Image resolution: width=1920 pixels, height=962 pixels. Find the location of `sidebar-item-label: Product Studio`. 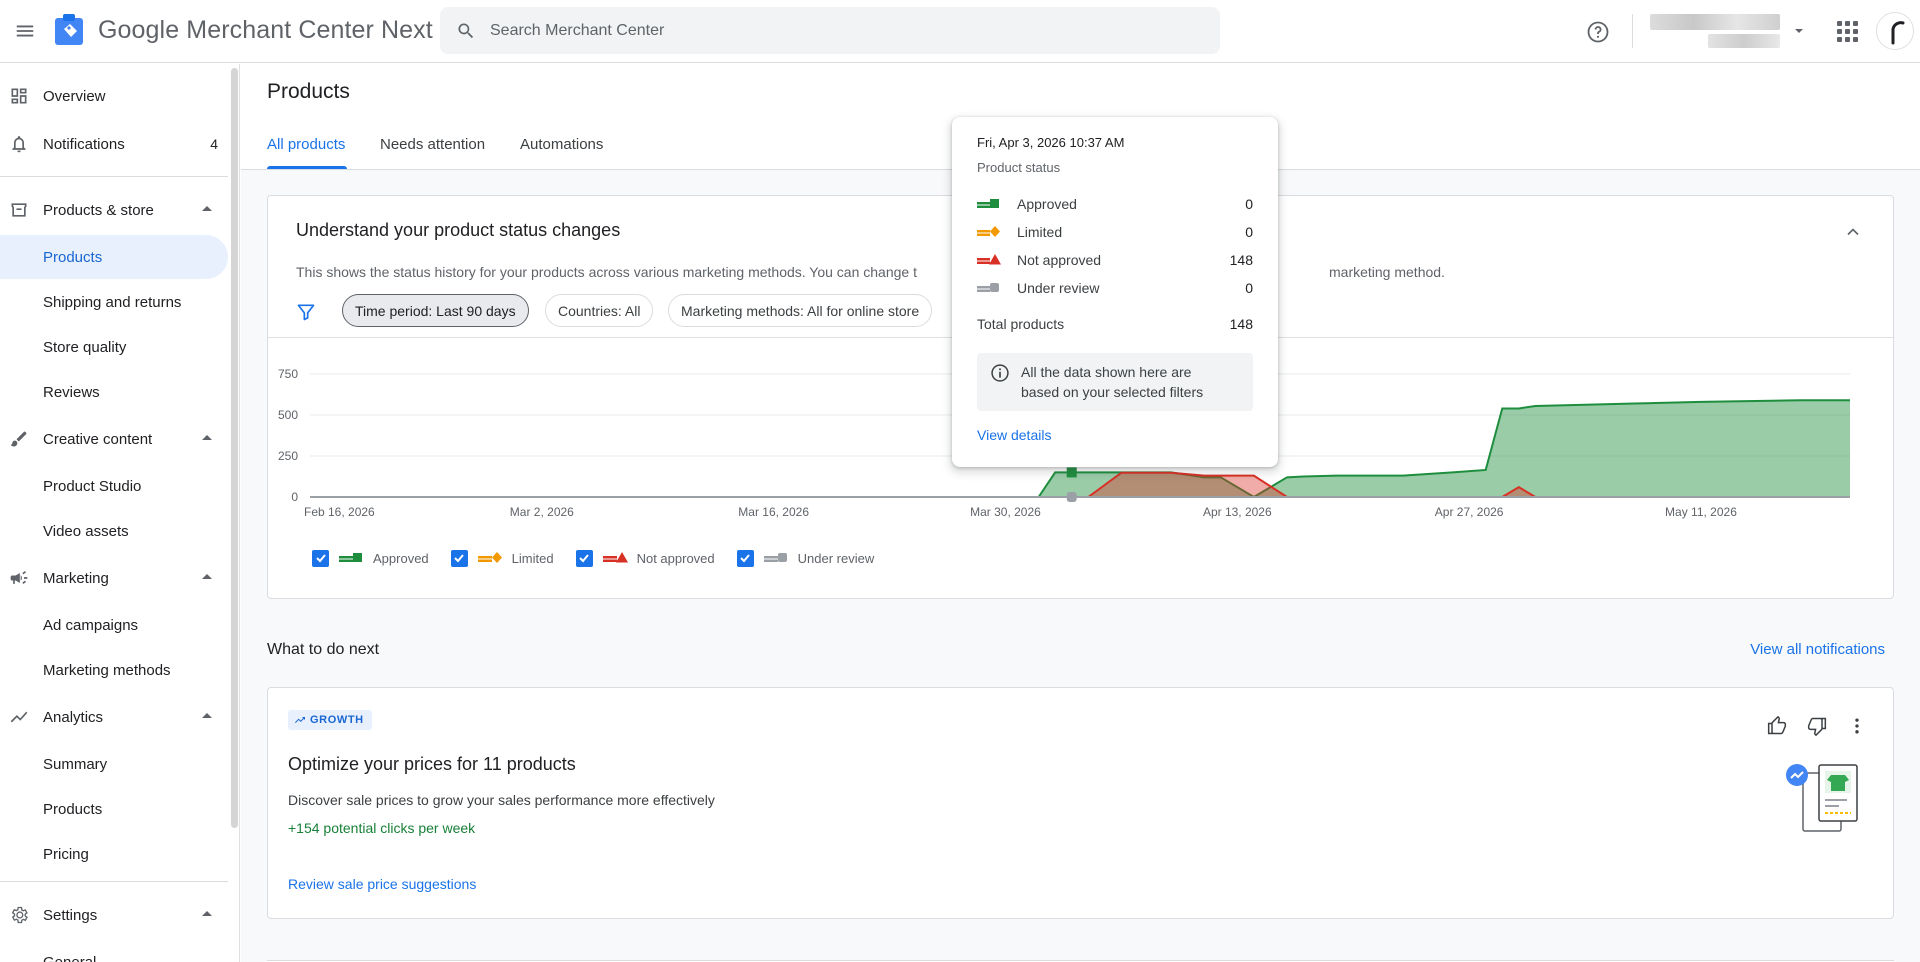

sidebar-item-label: Product Studio is located at coordinates (92, 486).